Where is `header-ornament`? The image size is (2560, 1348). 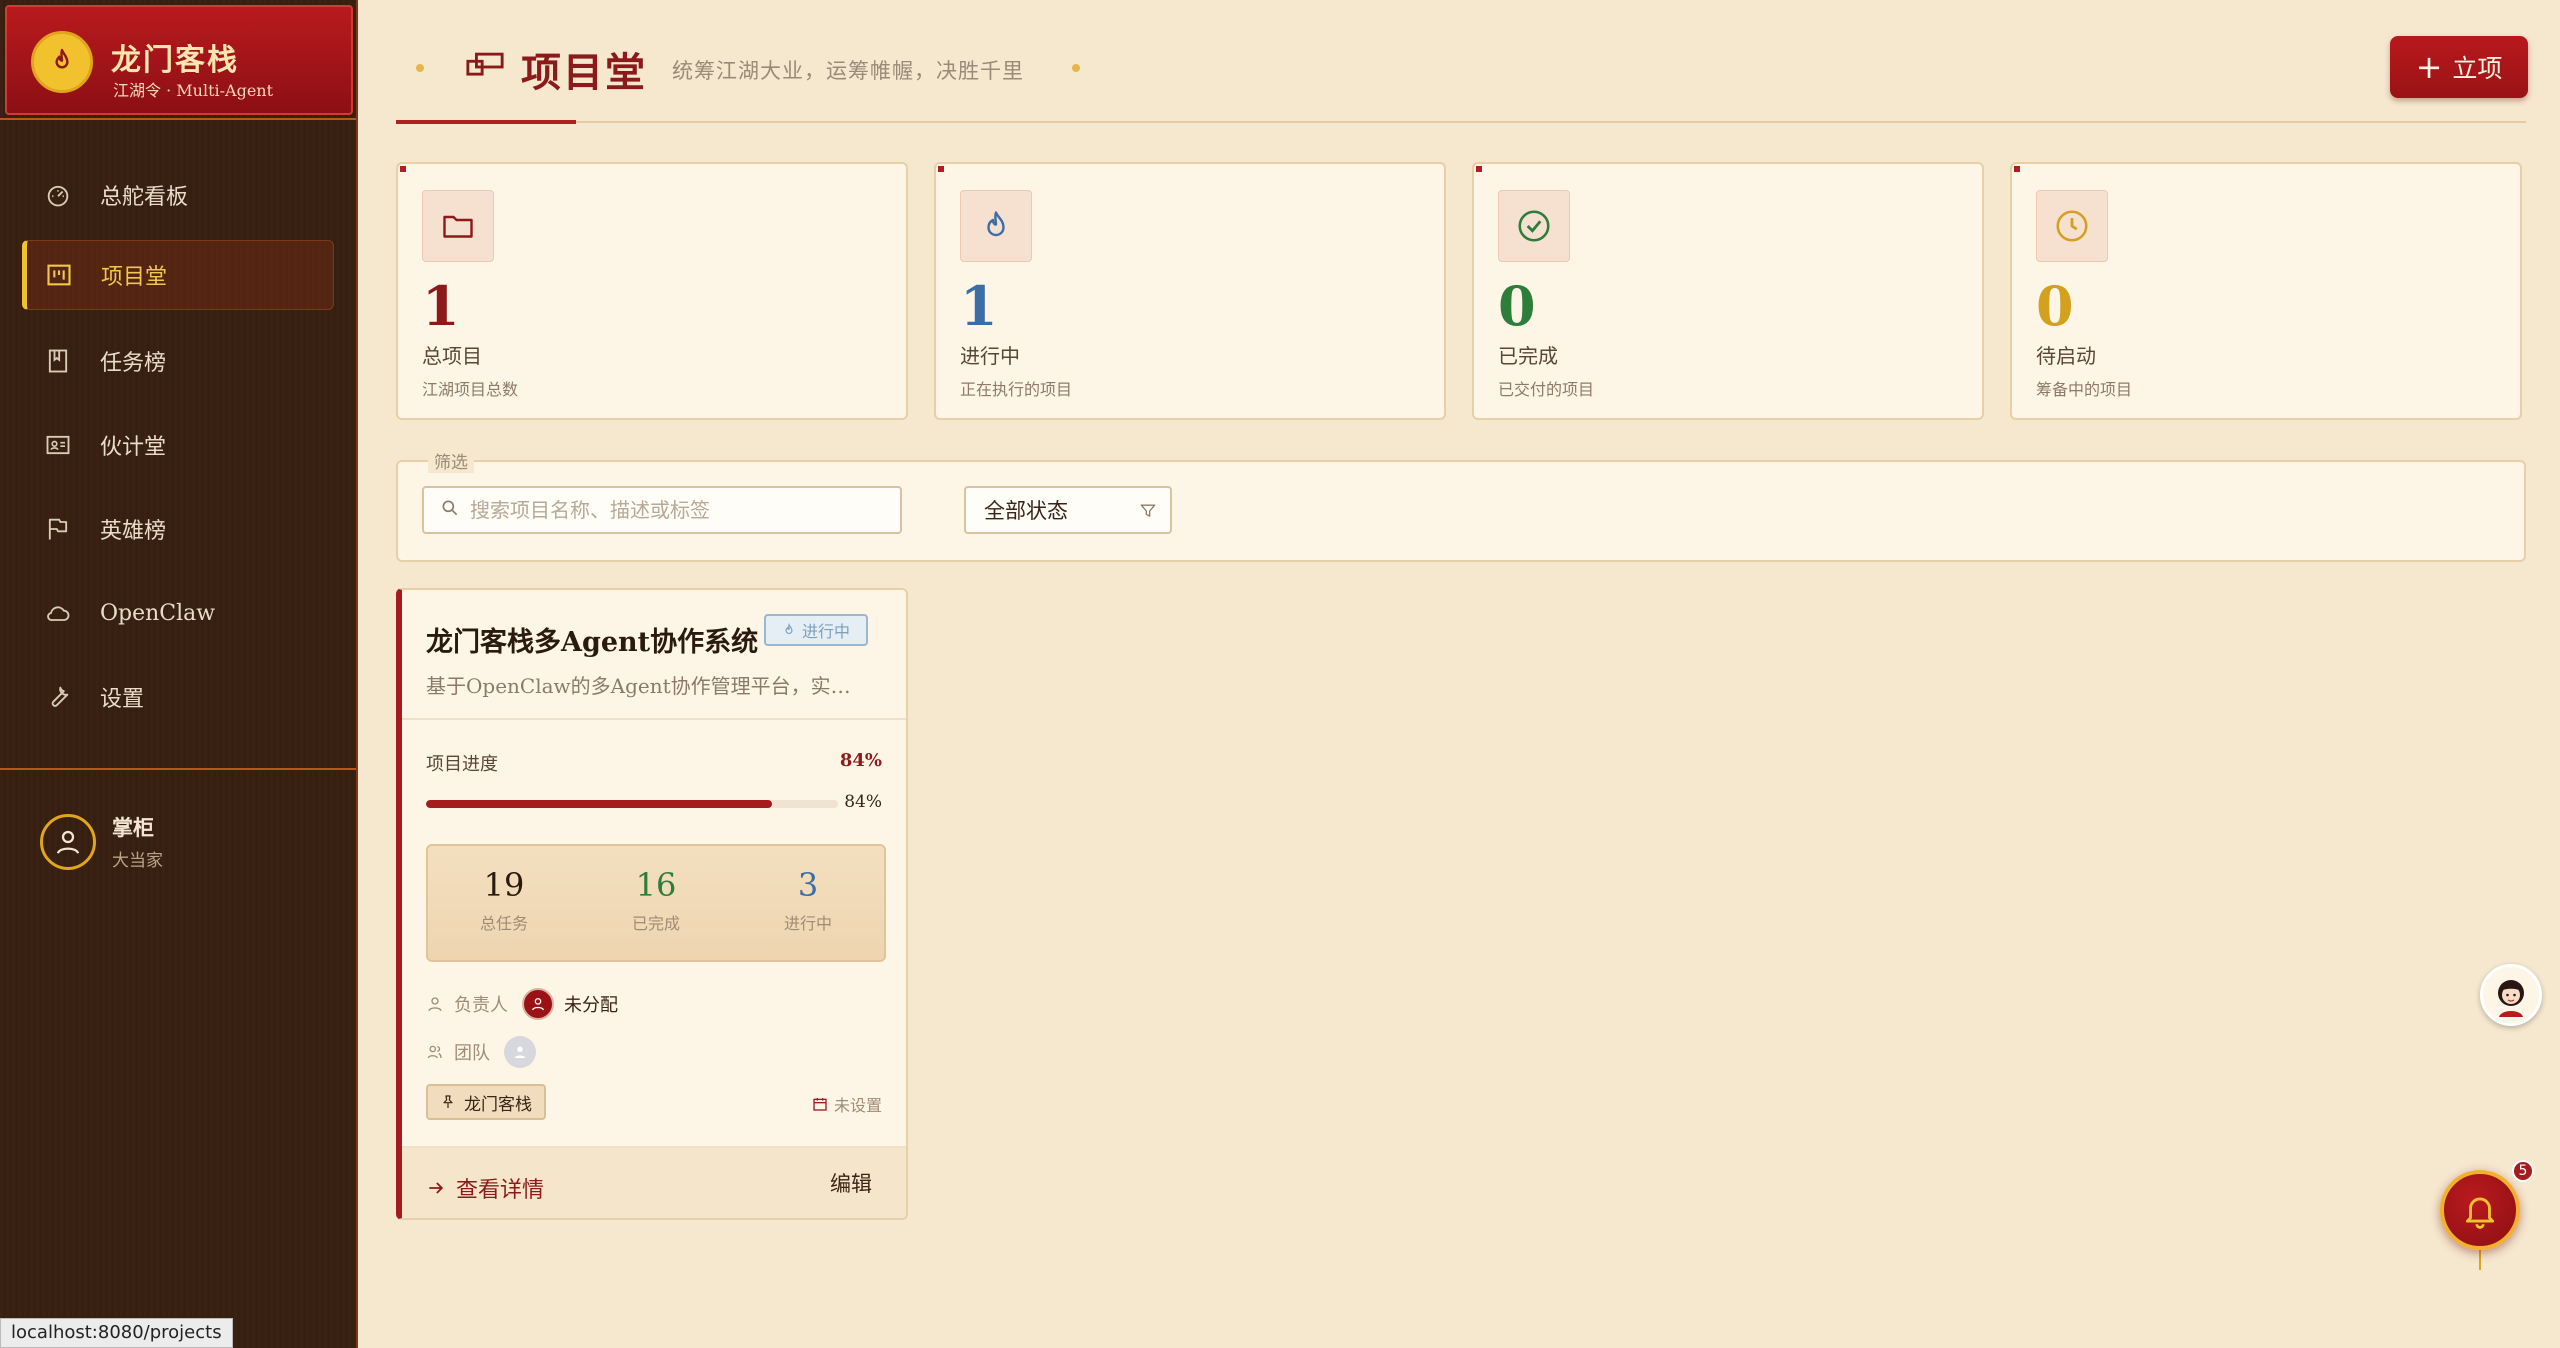 header-ornament is located at coordinates (1076, 68).